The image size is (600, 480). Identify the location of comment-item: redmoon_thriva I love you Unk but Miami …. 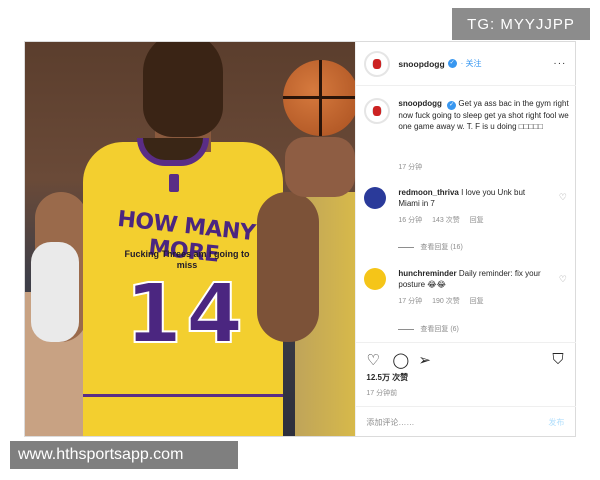
(466, 206).